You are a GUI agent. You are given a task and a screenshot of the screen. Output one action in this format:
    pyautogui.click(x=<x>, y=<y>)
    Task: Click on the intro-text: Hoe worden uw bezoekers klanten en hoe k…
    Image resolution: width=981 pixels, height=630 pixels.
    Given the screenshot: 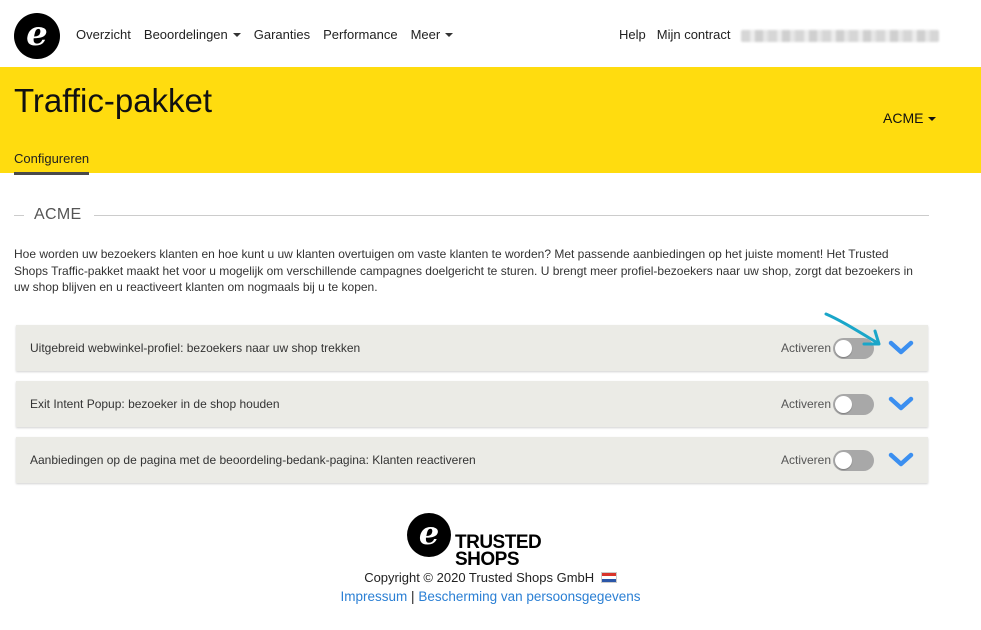 What is the action you would take?
    pyautogui.click(x=463, y=270)
    